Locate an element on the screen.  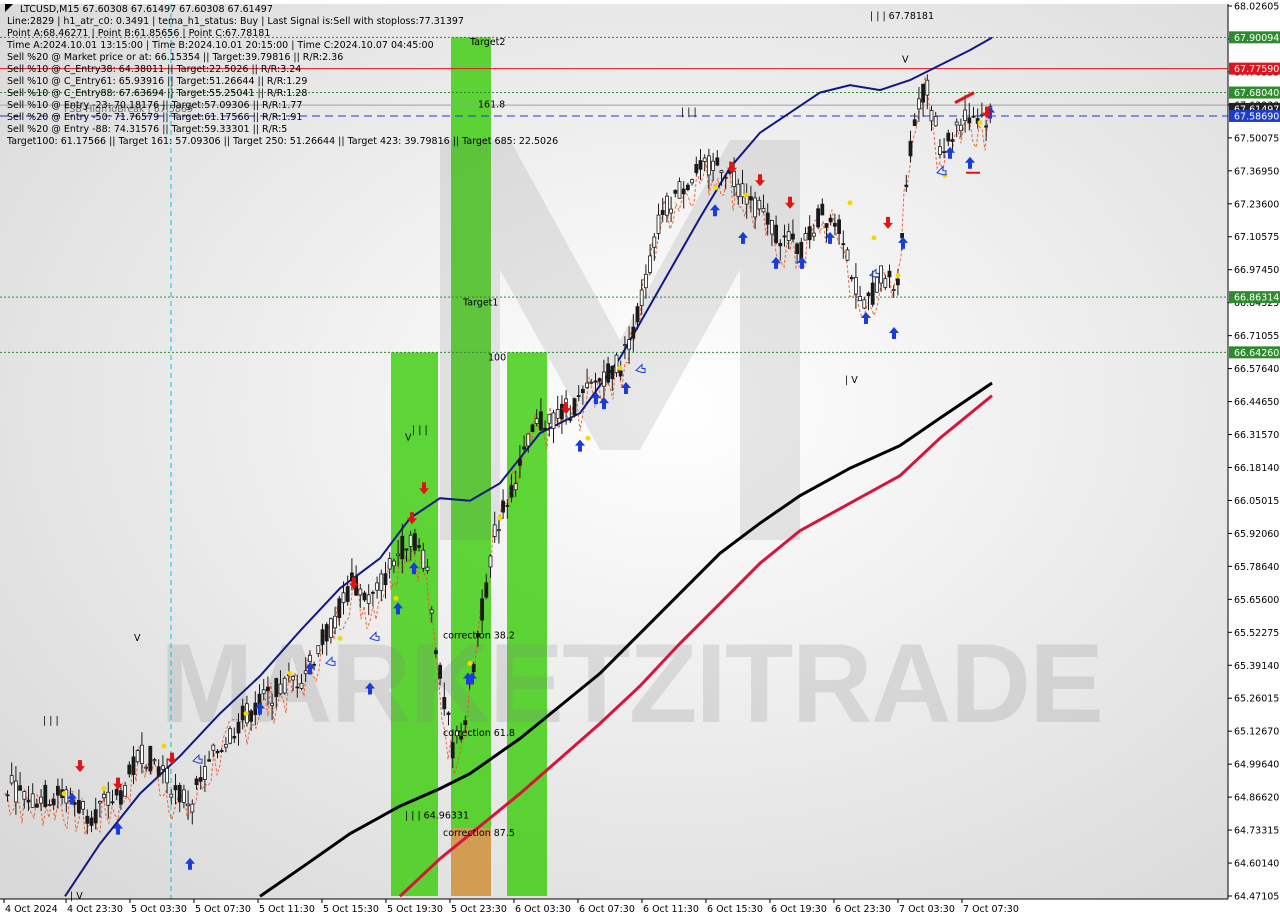
price-badge-label: 66.86314 is located at coordinates (1256, 298).